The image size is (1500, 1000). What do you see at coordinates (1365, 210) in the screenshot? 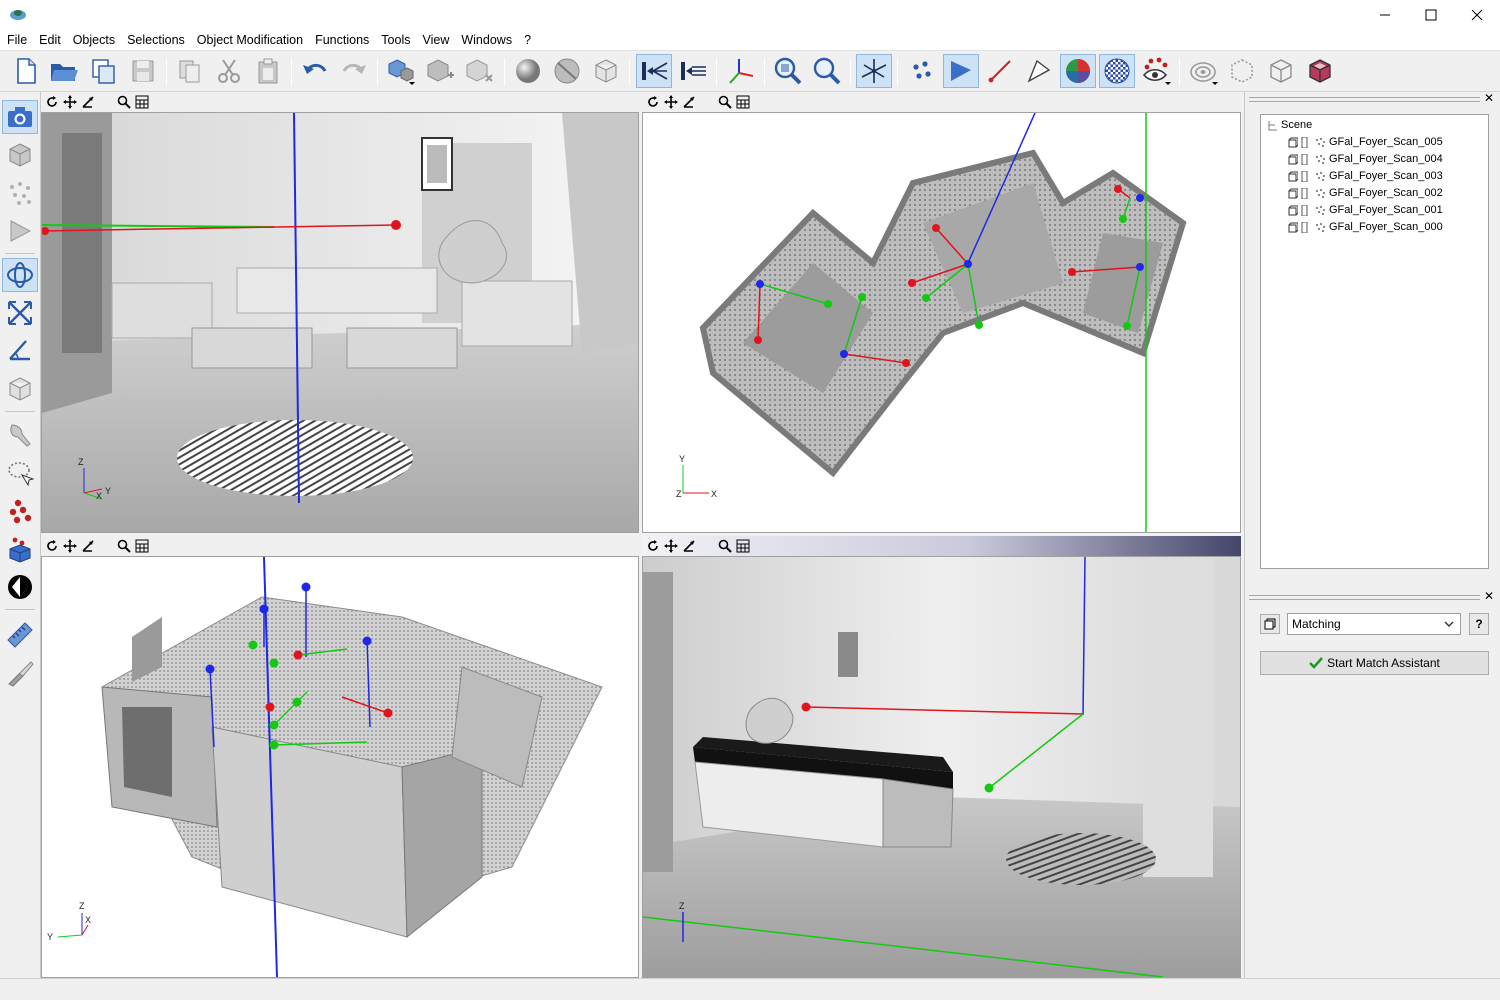
I see `tree-item: GFal_Foyer_Scan_001` at bounding box center [1365, 210].